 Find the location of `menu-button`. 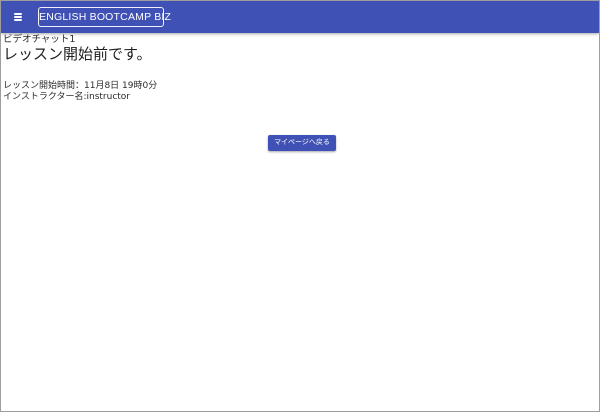

menu-button is located at coordinates (19, 17).